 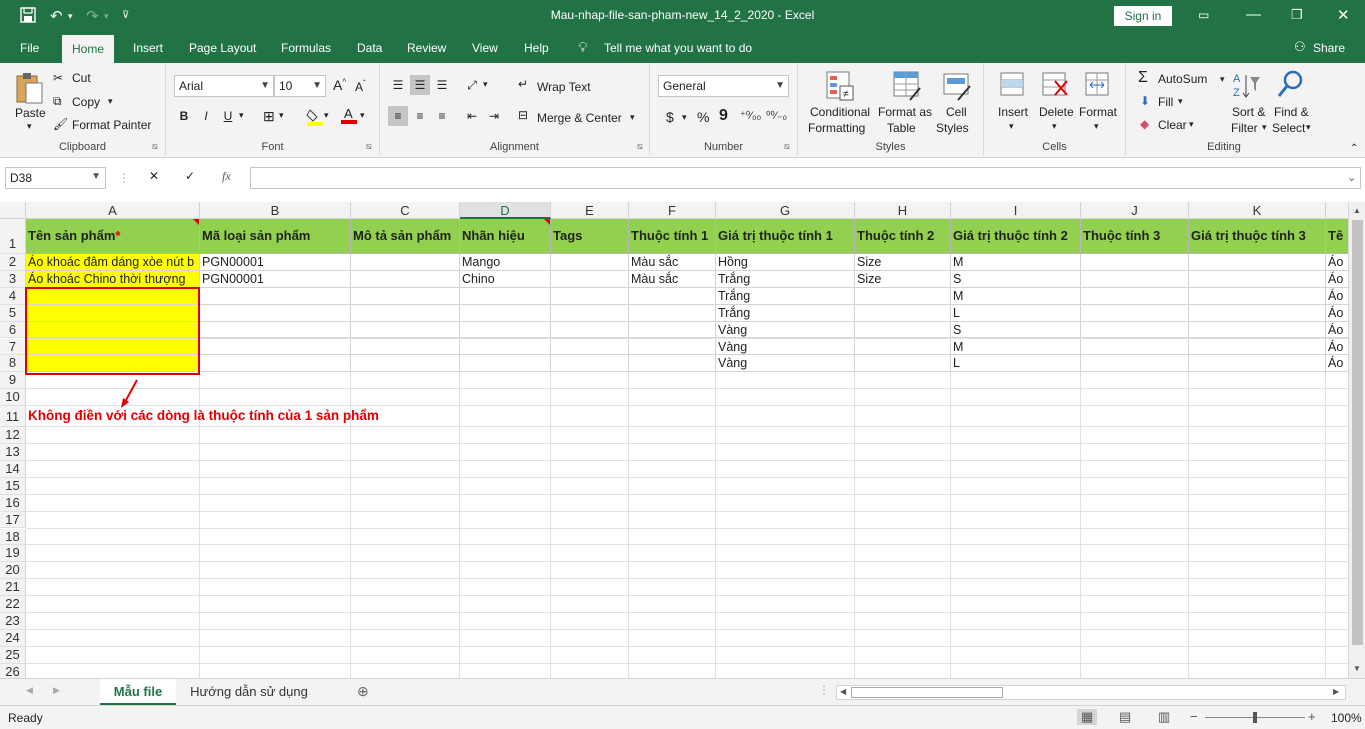 What do you see at coordinates (1336, 691) in the screenshot?
I see `scroll-right-icon: ▶` at bounding box center [1336, 691].